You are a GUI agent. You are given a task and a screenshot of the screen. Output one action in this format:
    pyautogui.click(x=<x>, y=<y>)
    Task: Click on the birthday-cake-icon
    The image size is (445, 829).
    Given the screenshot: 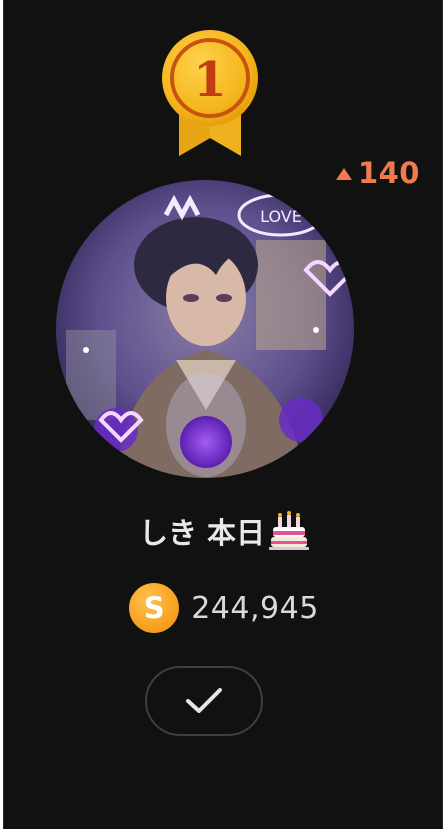 What is the action you would take?
    pyautogui.click(x=289, y=530)
    